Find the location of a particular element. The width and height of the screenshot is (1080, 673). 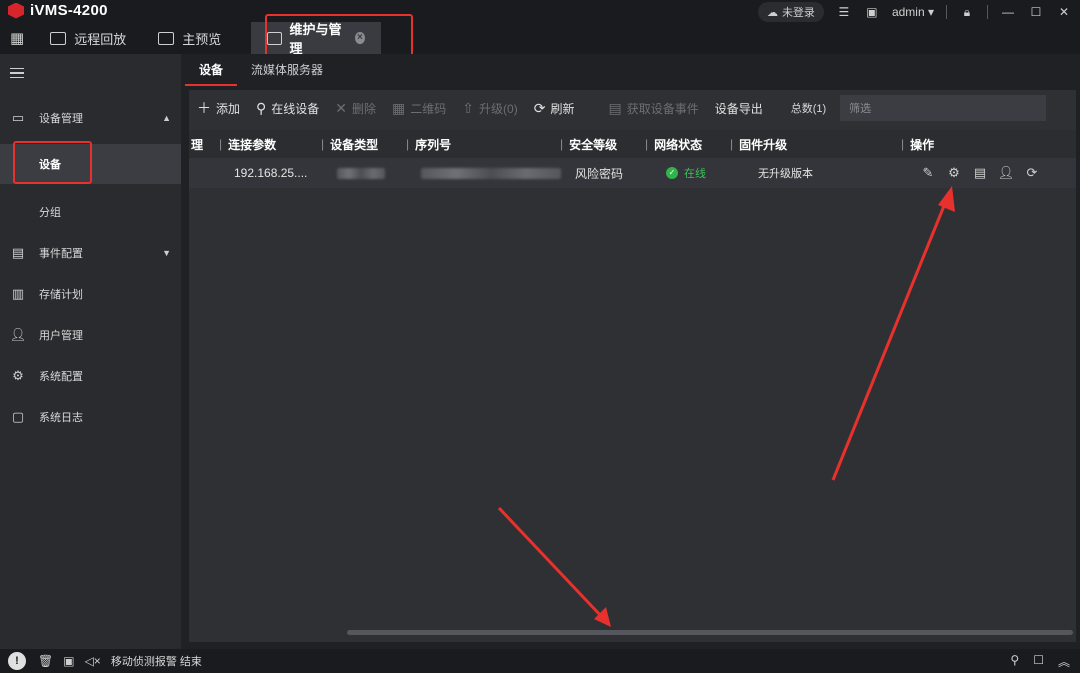

sidebar-item-label: 设备 is located at coordinates (50, 165).